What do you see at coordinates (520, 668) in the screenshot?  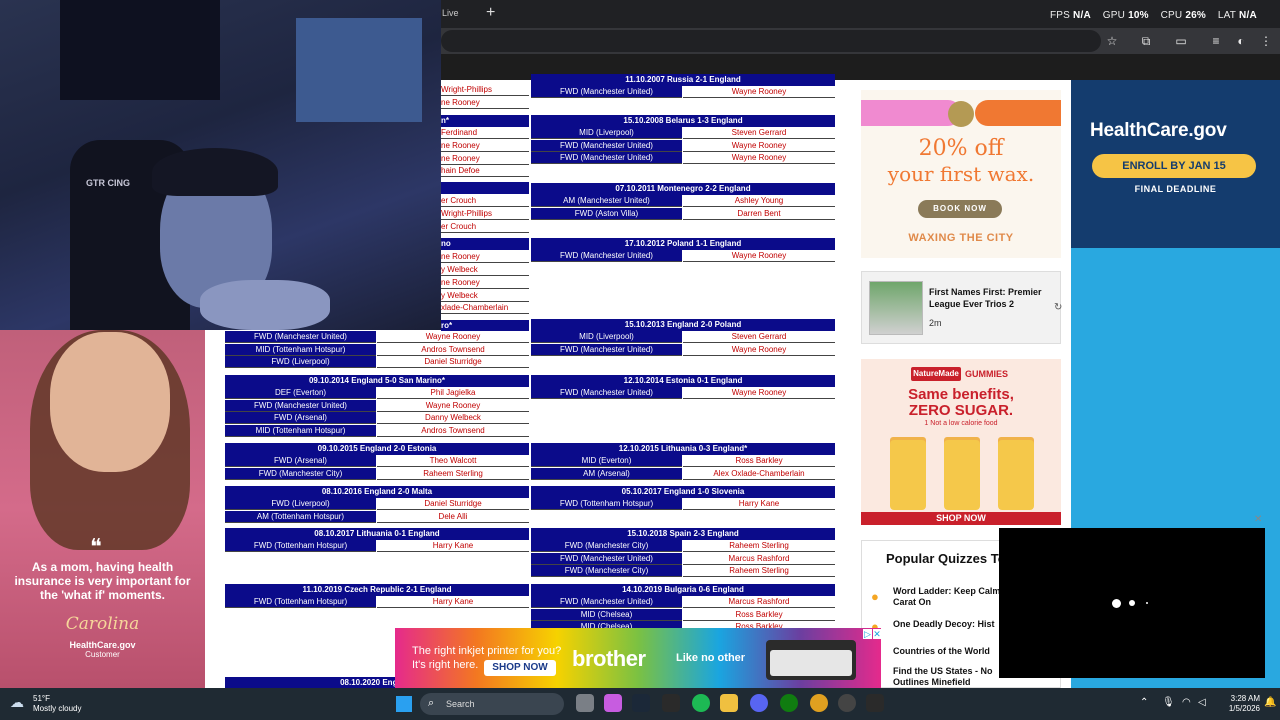 I see `brother-shop-button: SHOP NOW` at bounding box center [520, 668].